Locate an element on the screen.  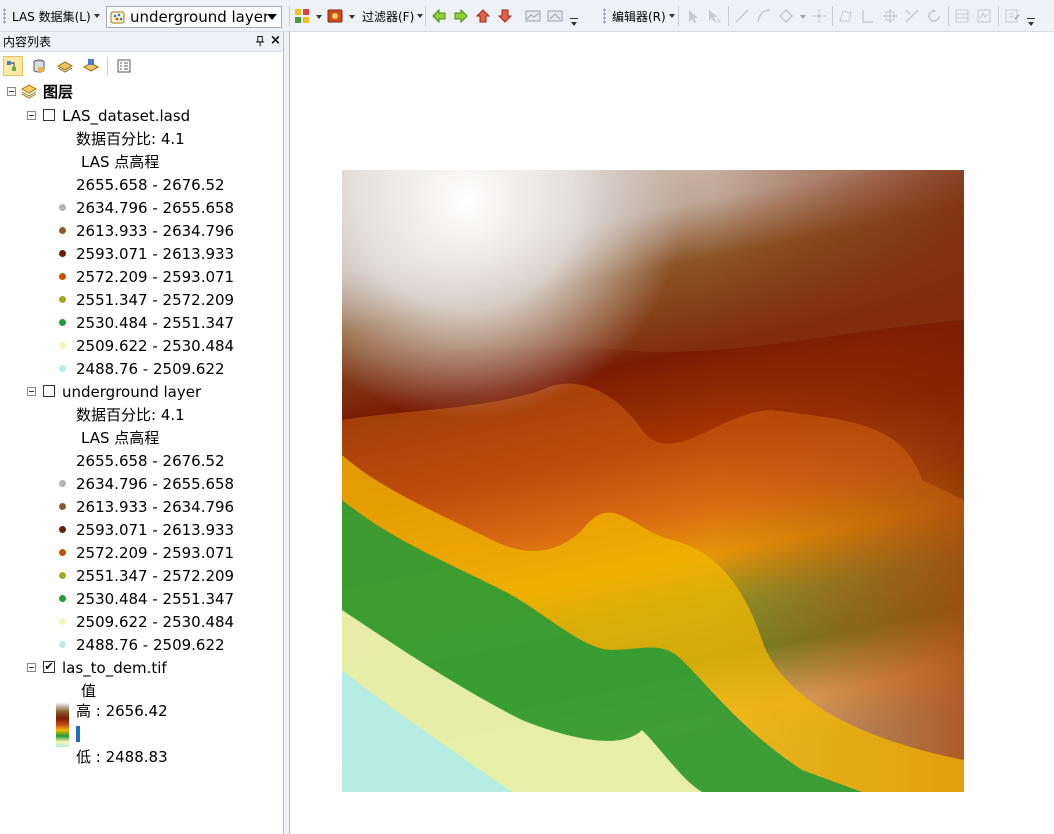
list-by-source-button is located at coordinates (39, 66).